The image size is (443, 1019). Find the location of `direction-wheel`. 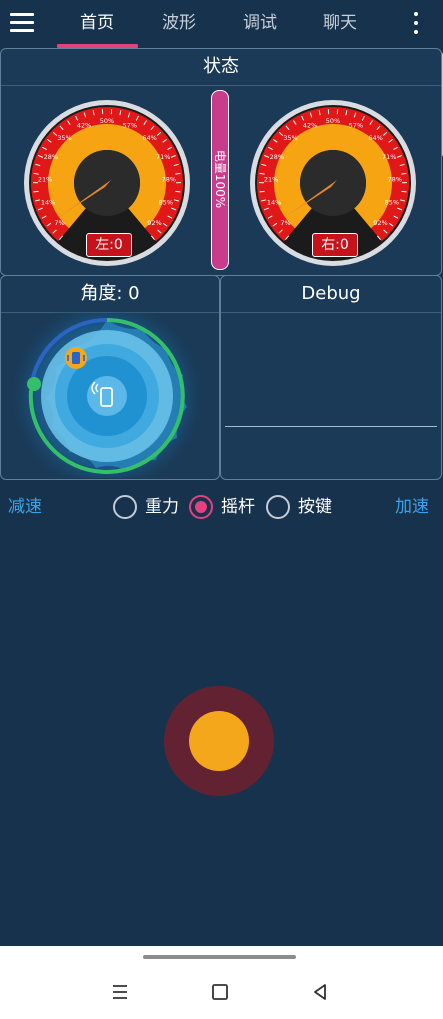

direction-wheel is located at coordinates (110, 395).